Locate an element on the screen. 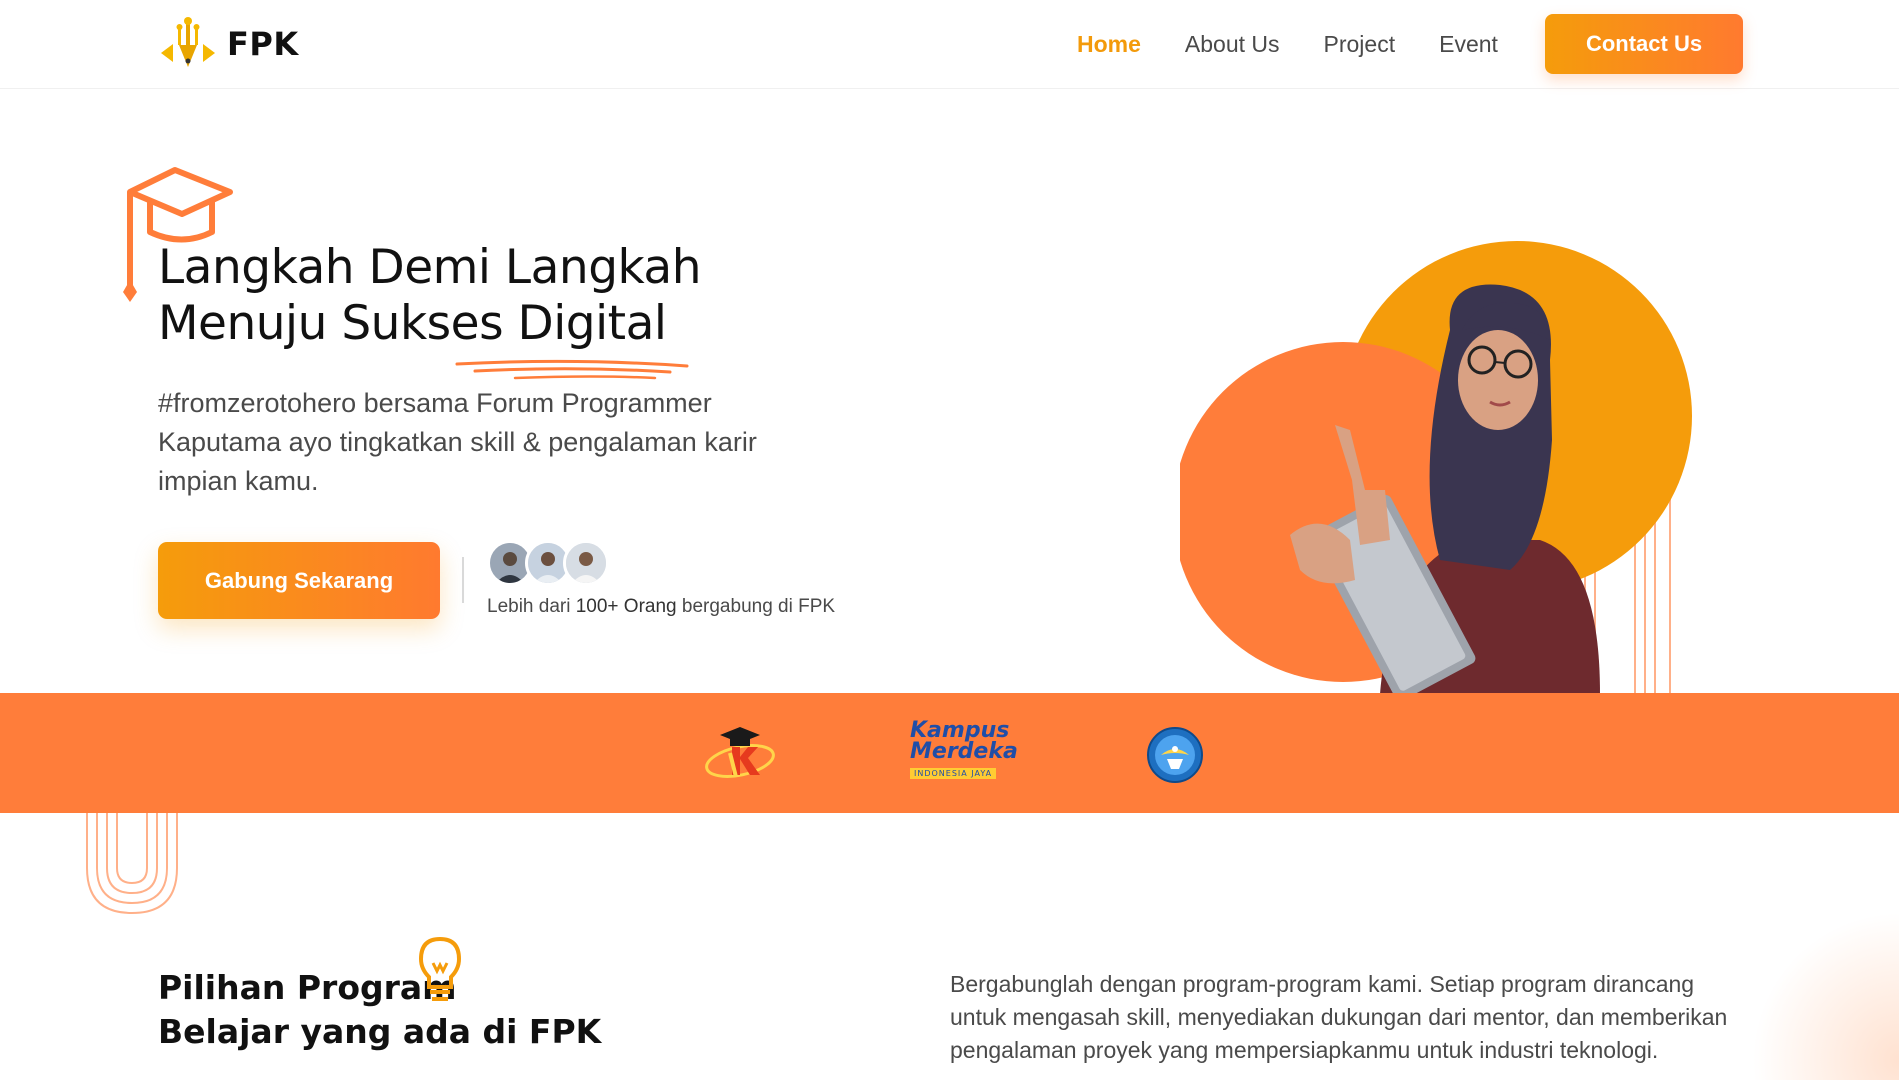 The width and height of the screenshot is (1899, 1080). social-proof-suffix: bergabung di FPK is located at coordinates (756, 606).